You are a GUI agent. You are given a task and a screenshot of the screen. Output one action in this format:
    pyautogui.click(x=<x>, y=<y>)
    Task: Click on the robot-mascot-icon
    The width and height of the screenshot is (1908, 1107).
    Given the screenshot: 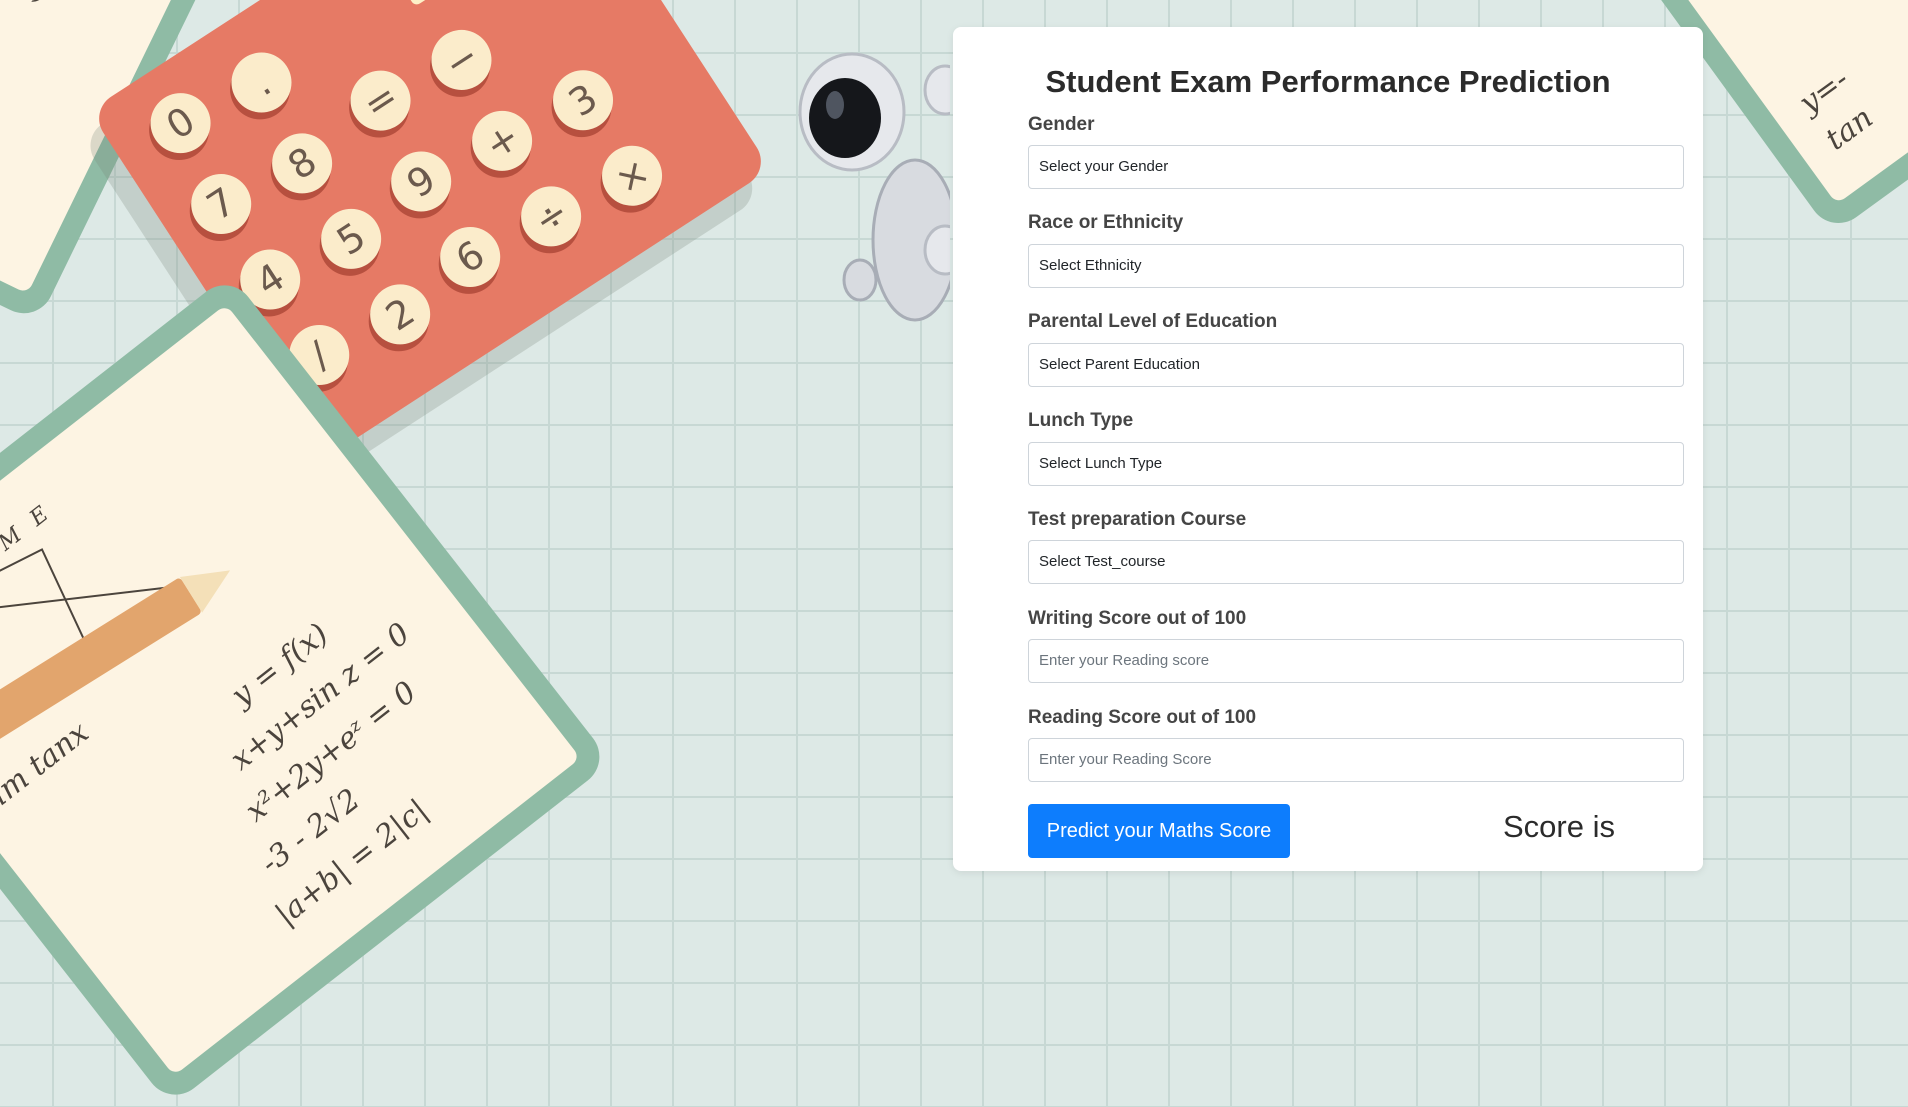 What is the action you would take?
    pyautogui.click(x=874, y=187)
    